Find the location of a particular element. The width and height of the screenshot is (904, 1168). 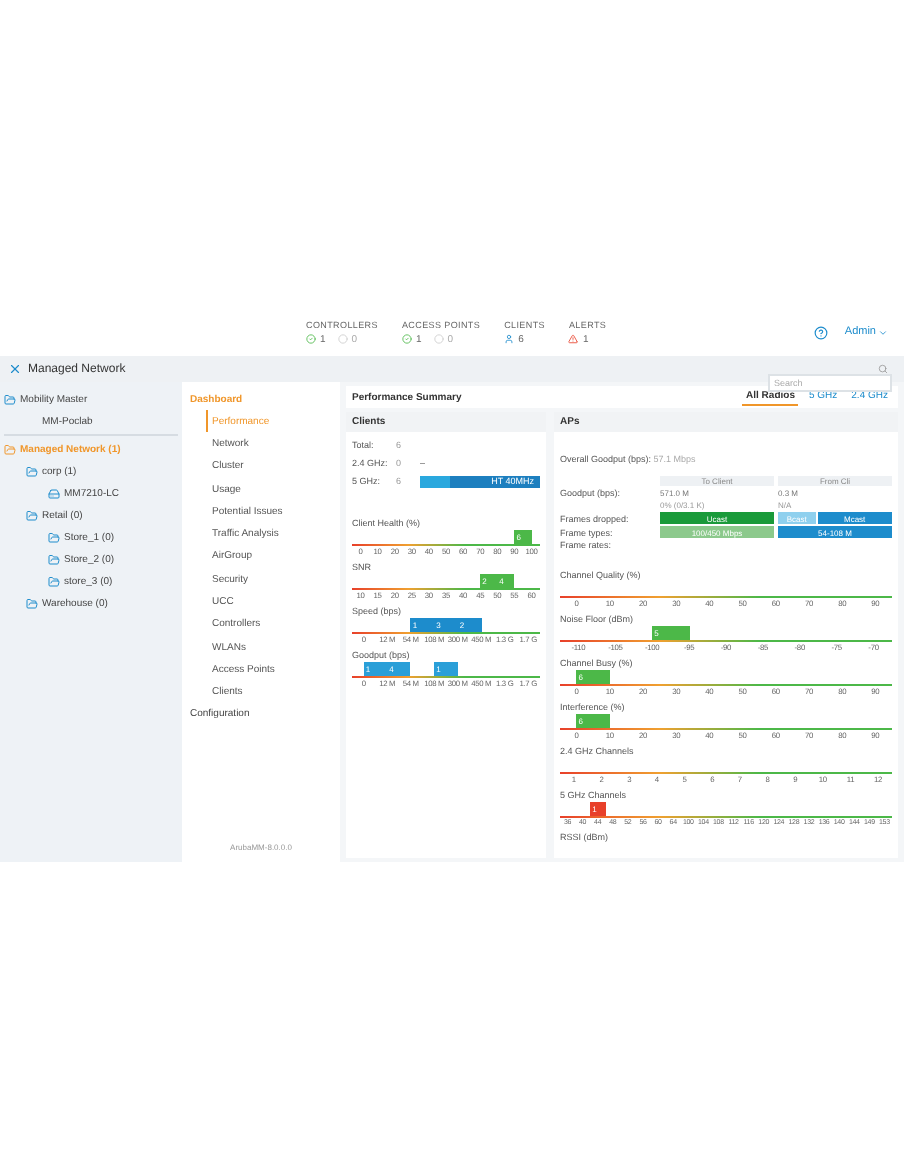

folder-icon is located at coordinates (10, 399).